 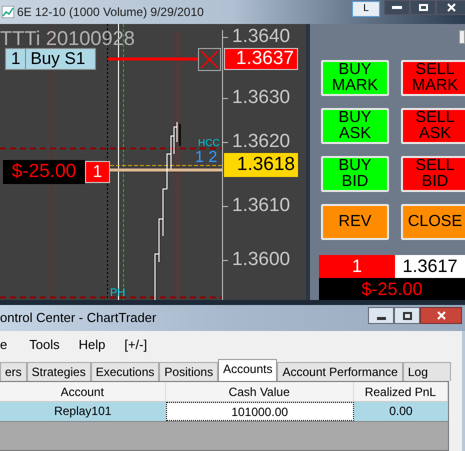 I want to click on price-axis-label: 1.3620, so click(x=261, y=142).